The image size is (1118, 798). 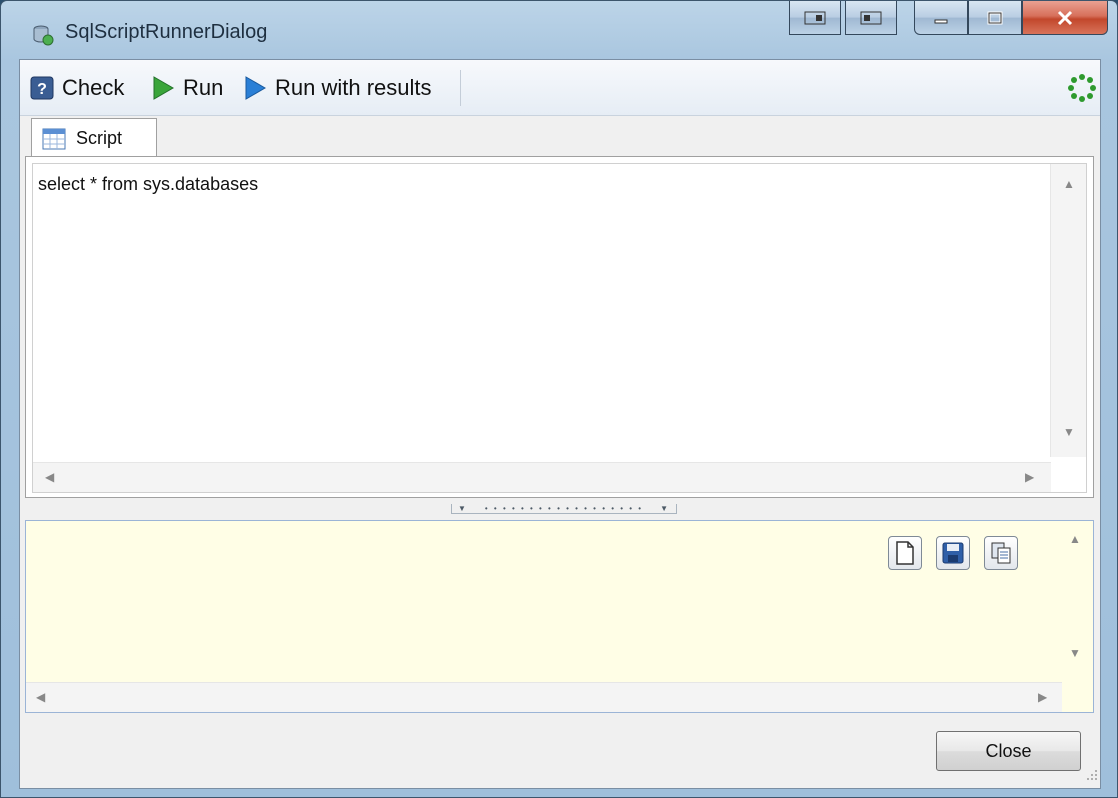 I want to click on editor-horizontal-scrollbar: ◀ ▶, so click(x=542, y=477).